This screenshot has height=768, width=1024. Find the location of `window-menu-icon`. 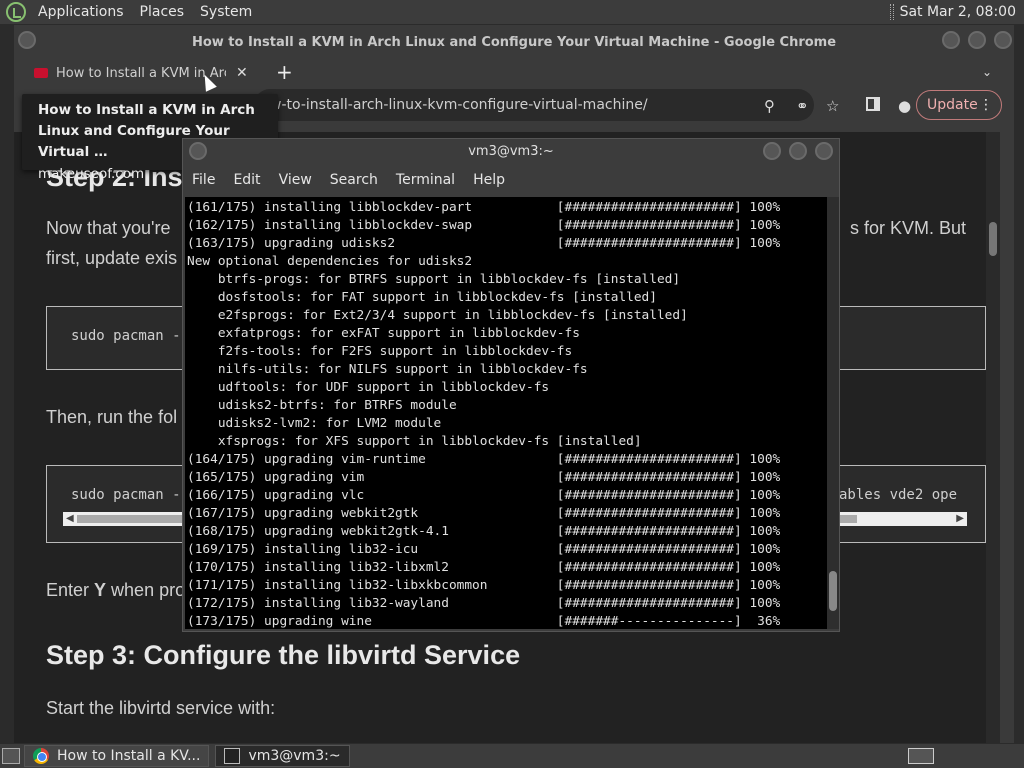

window-menu-icon is located at coordinates (27, 40).